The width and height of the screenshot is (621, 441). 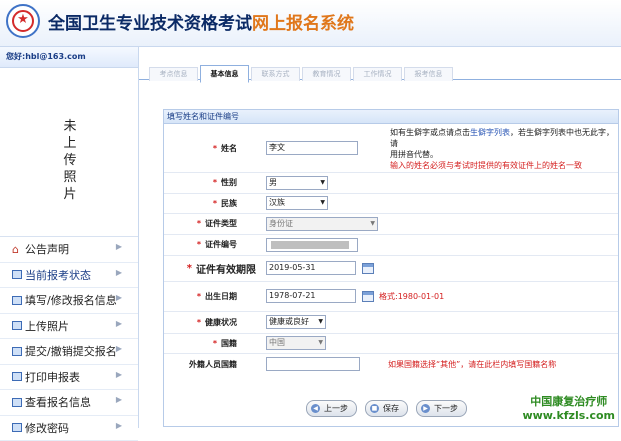 I want to click on name-input: 李文, so click(x=312, y=148).